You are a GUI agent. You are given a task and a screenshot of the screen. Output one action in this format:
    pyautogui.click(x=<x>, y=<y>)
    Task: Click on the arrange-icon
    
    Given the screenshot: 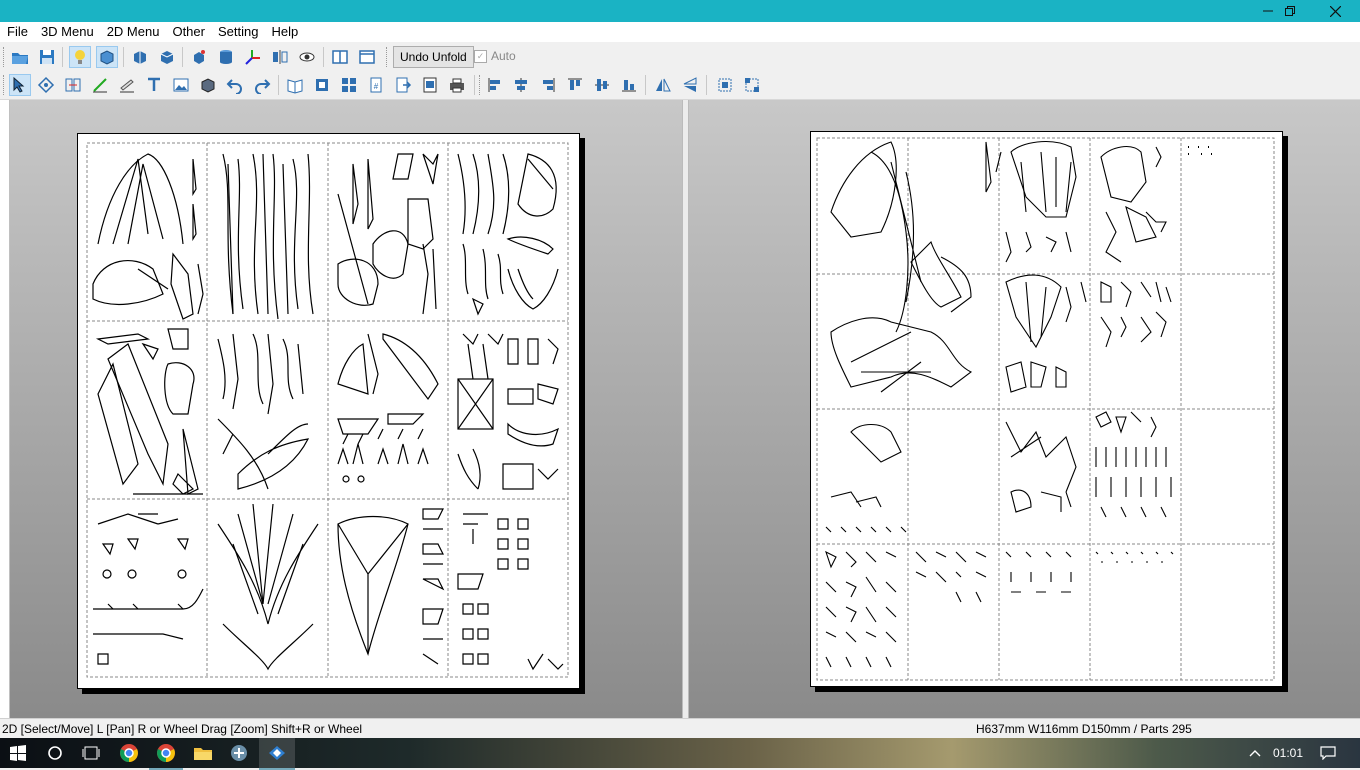 What is the action you would take?
    pyautogui.click(x=349, y=85)
    